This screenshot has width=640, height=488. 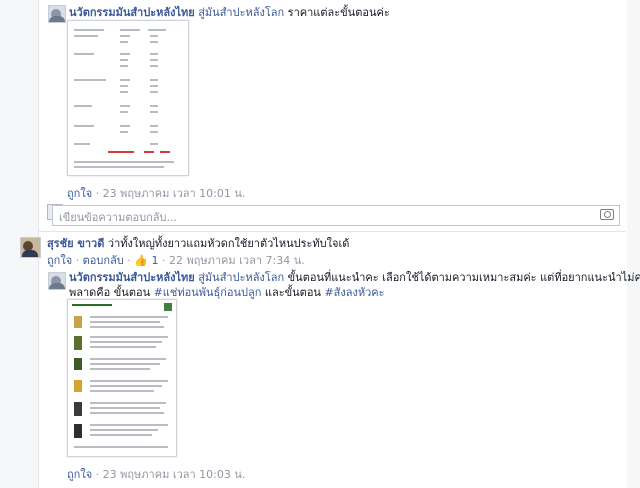 I want to click on comment-1-author: นวัตกรรมมันสำปะหลังไทย, so click(x=132, y=12).